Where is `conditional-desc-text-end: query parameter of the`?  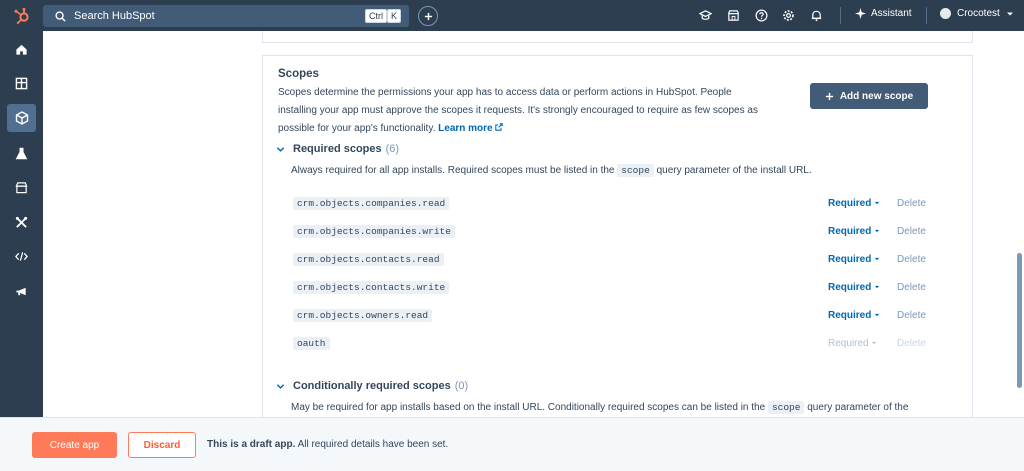
conditional-desc-text-end: query parameter of the is located at coordinates (858, 407).